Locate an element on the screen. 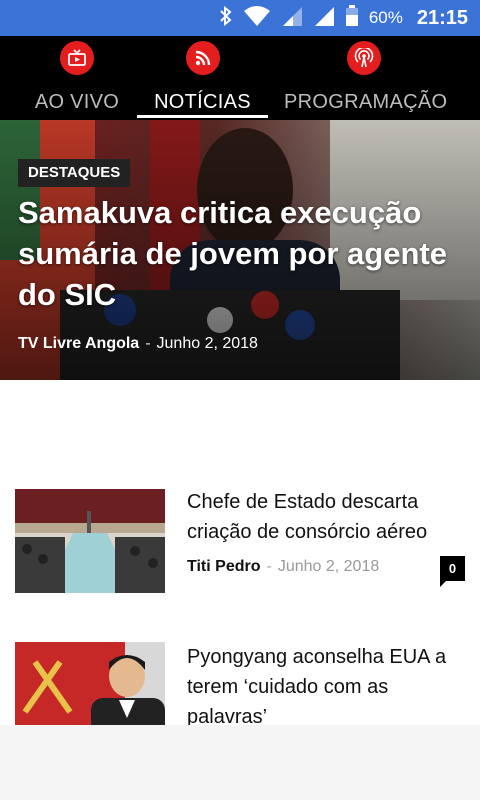 This screenshot has height=800, width=480. radio-tower-icon is located at coordinates (364, 58).